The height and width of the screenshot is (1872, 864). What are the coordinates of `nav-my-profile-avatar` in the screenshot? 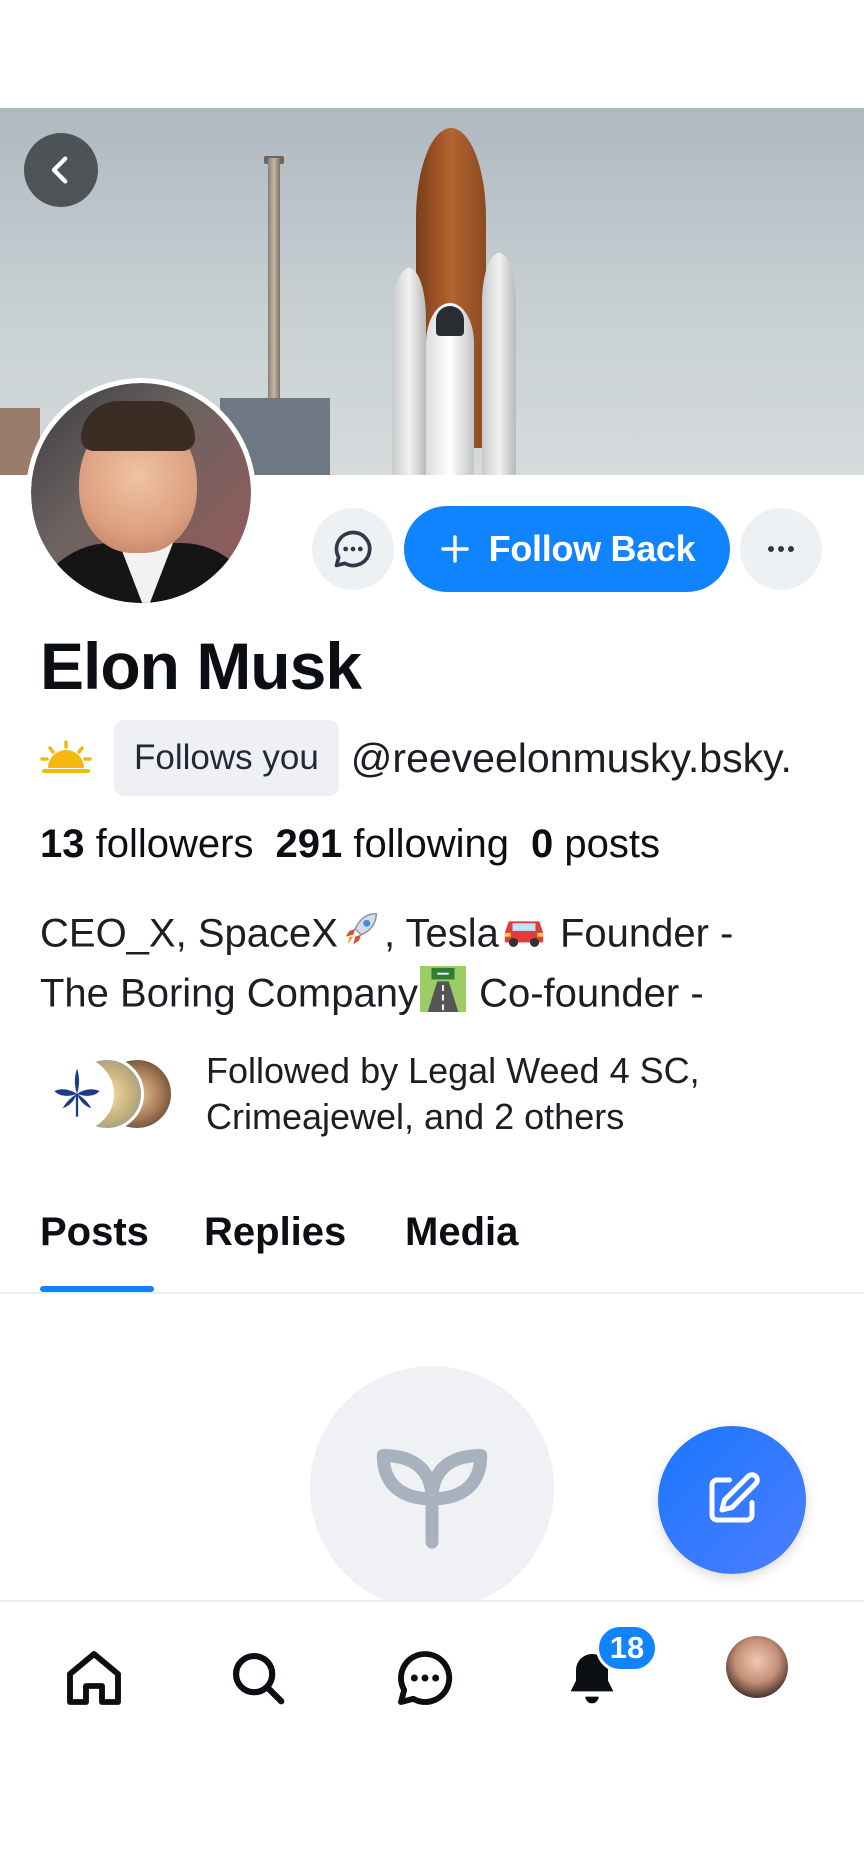 It's located at (757, 1667).